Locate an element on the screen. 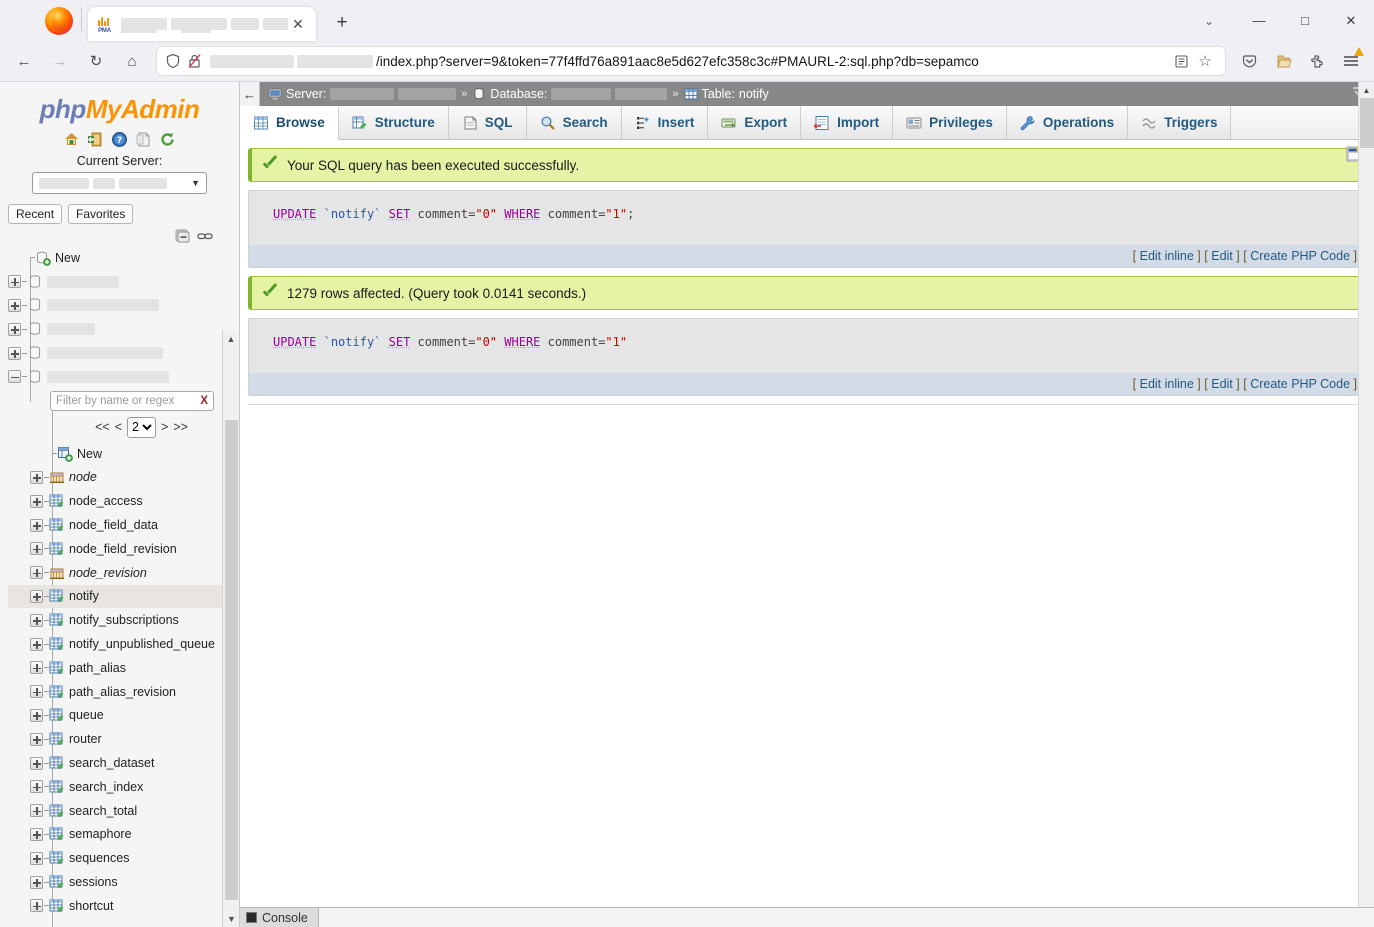 The width and height of the screenshot is (1374, 927). tree-node-table-node_revision: node_revision is located at coordinates (123, 573).